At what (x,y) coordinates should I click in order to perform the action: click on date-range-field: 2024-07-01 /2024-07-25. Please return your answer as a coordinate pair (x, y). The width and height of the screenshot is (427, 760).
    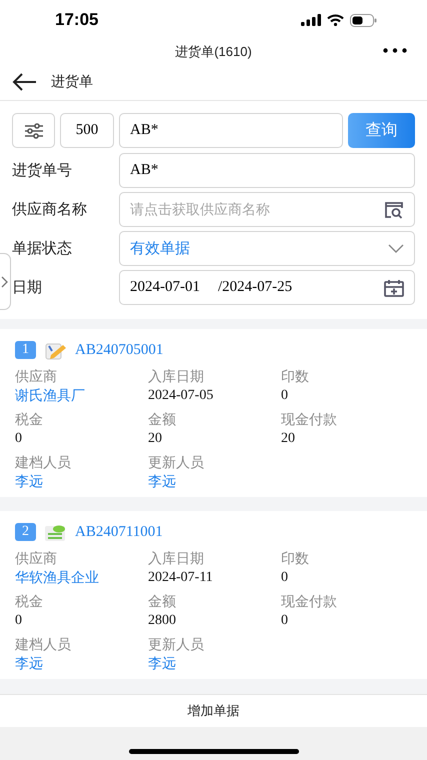
    Looking at the image, I should click on (267, 287).